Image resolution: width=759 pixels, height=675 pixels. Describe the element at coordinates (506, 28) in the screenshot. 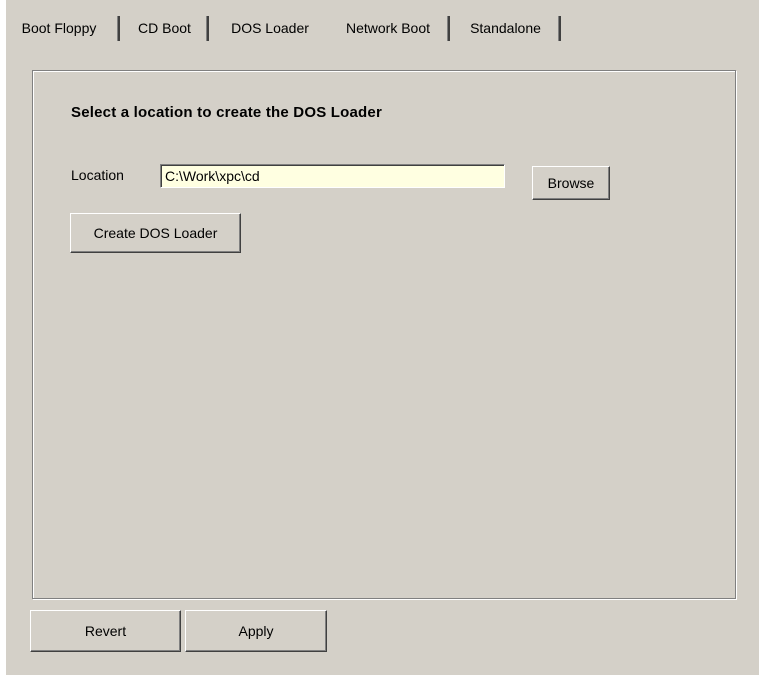

I see `tab-standalone: Standalone` at that location.